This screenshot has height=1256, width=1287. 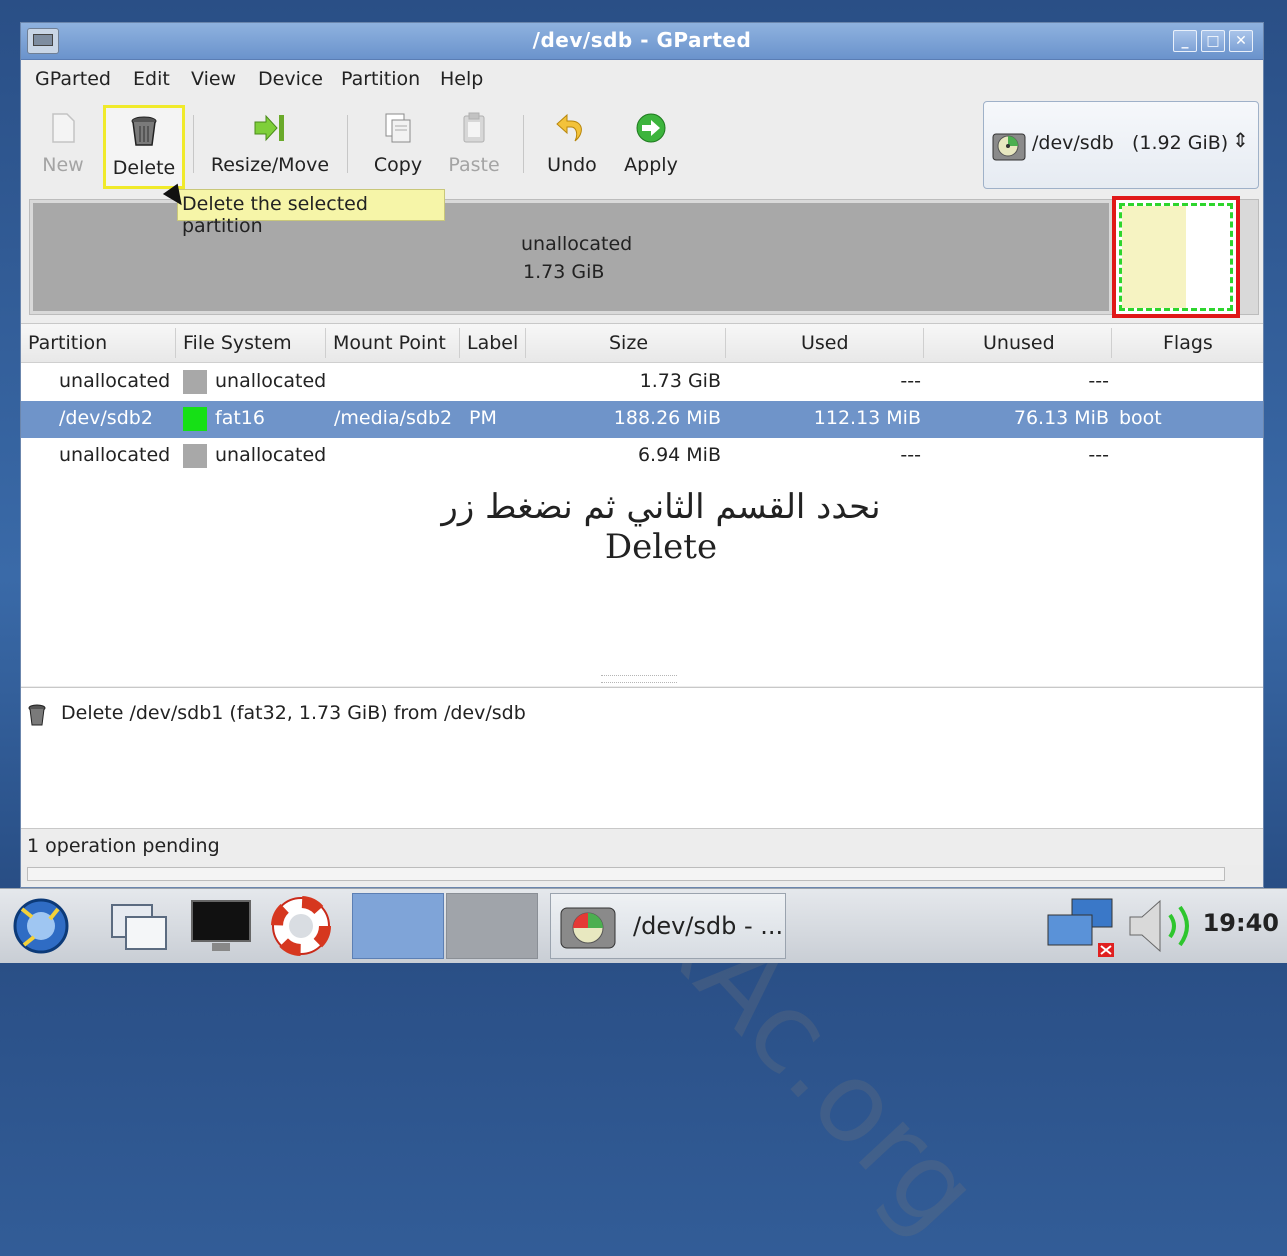 What do you see at coordinates (1241, 41) in the screenshot?
I see `close-button: ✕` at bounding box center [1241, 41].